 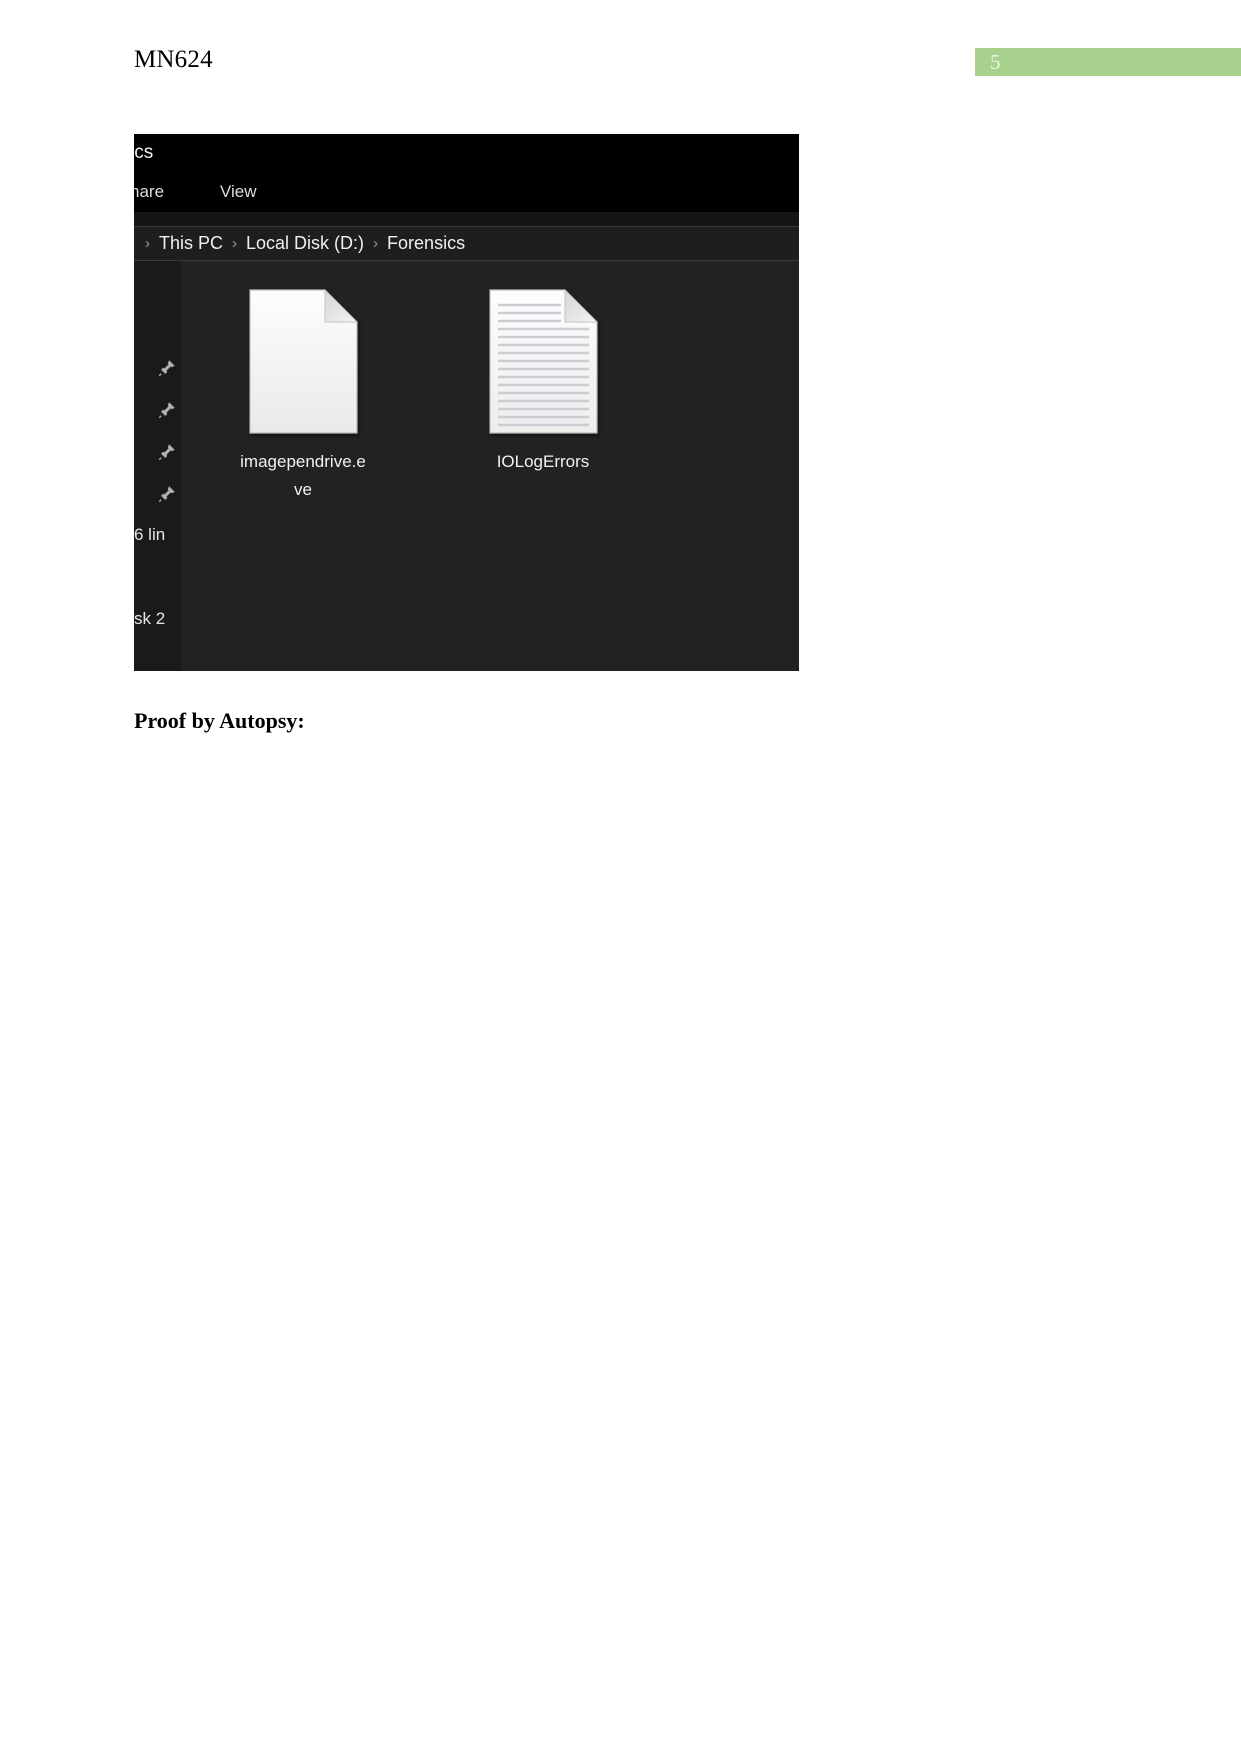 What do you see at coordinates (423, 396) in the screenshot?
I see `file-grid: imagependrive.e ve IOLogErrors` at bounding box center [423, 396].